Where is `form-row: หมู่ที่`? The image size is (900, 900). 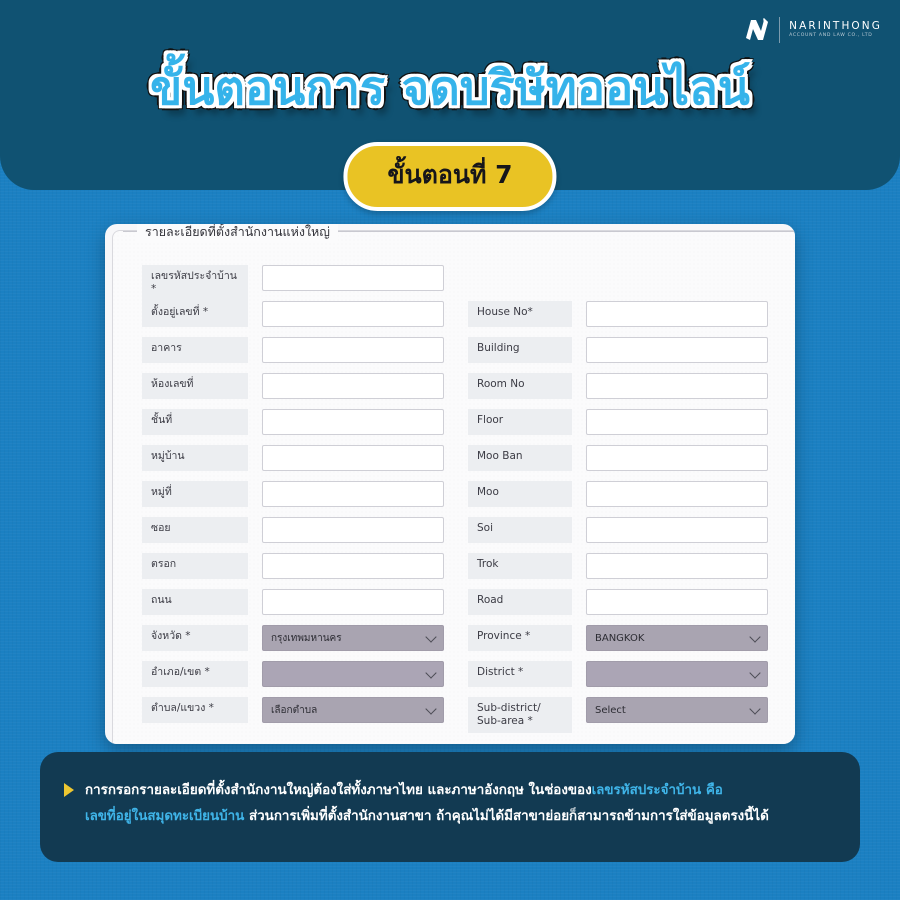
form-row: หมู่ที่ is located at coordinates (293, 499).